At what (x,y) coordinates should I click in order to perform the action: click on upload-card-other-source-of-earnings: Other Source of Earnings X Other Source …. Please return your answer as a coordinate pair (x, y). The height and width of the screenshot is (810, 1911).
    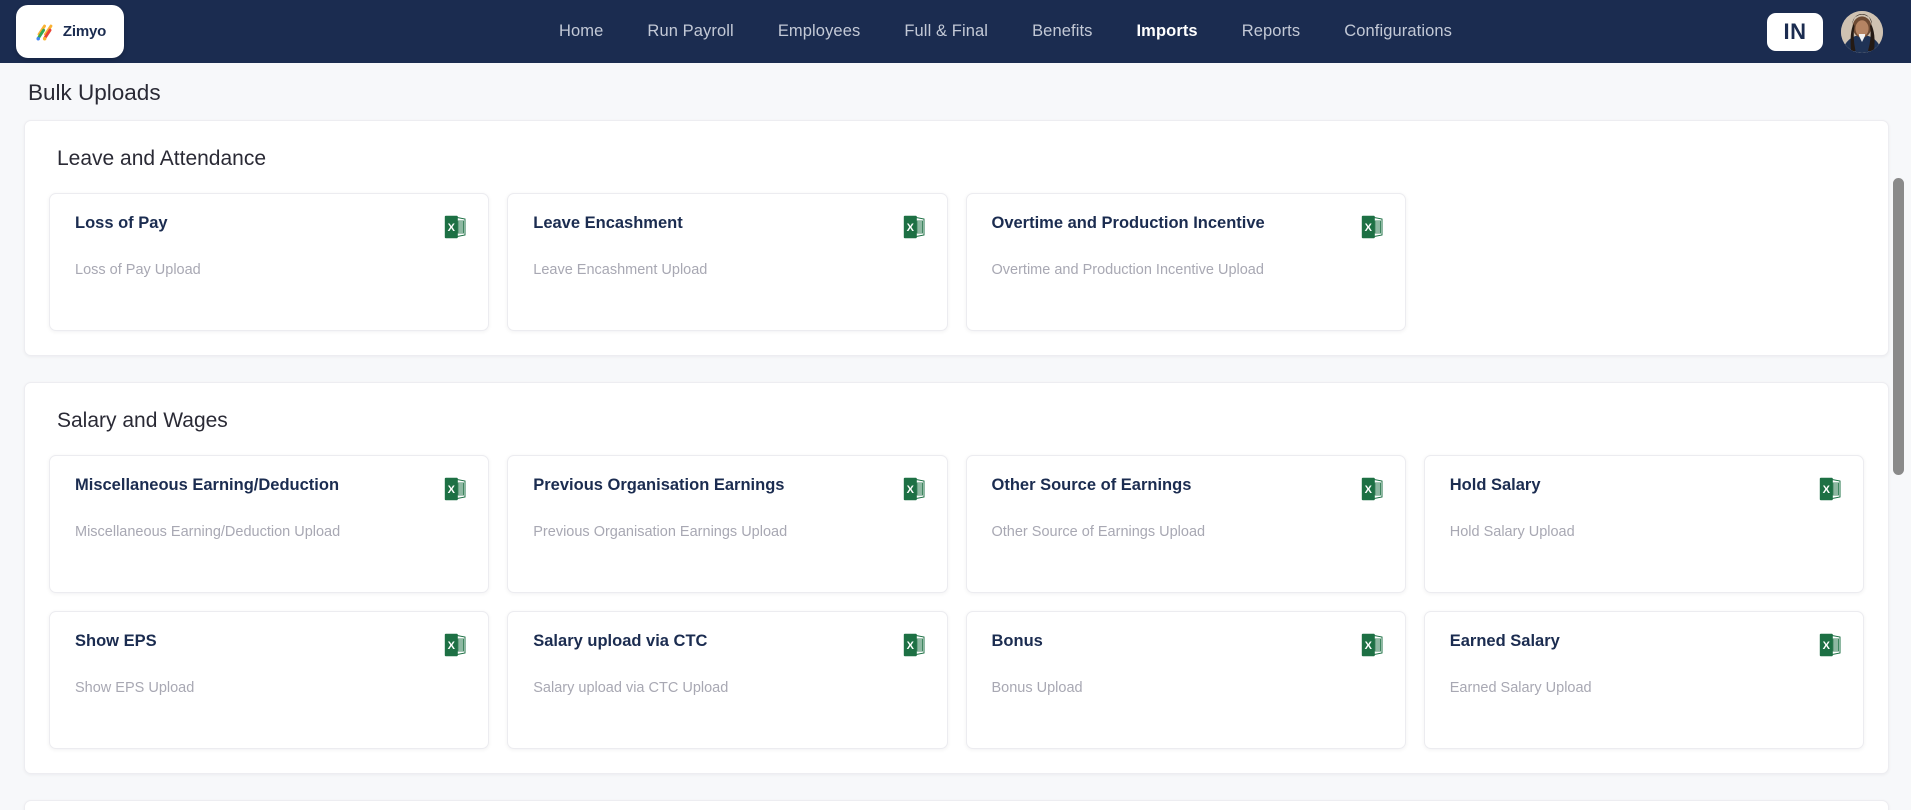
    Looking at the image, I should click on (1185, 524).